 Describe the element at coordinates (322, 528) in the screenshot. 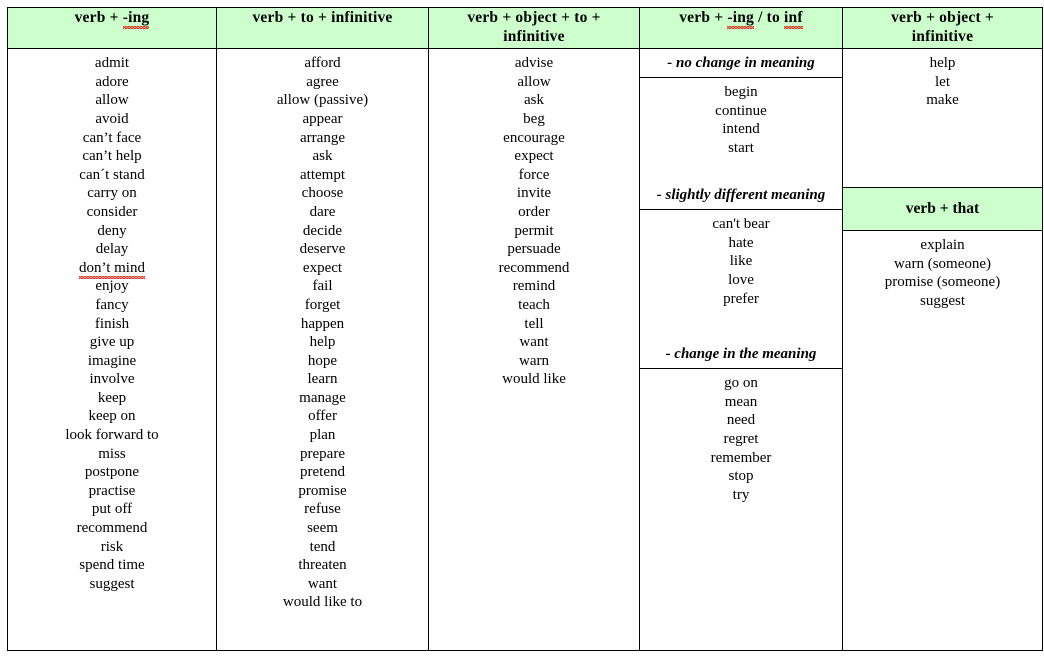

I see `word-item: seem` at that location.